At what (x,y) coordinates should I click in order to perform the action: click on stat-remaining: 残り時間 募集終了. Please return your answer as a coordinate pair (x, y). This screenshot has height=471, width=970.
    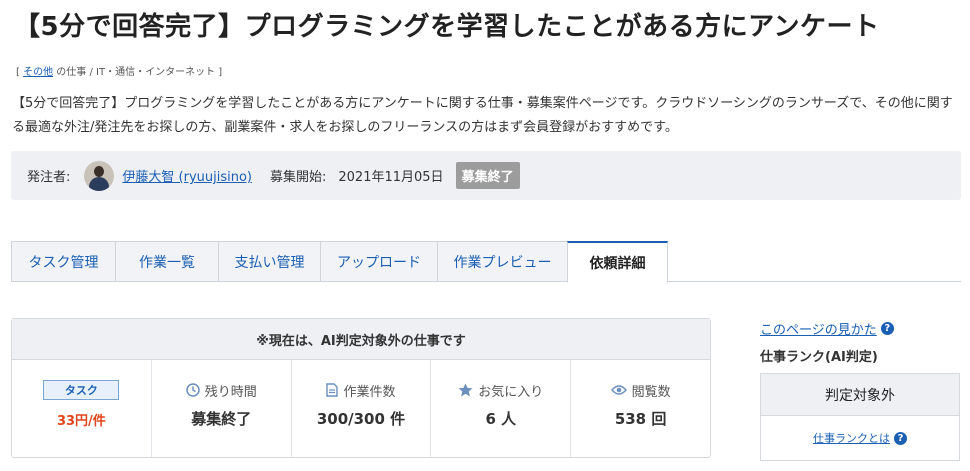
    Looking at the image, I should click on (222, 408).